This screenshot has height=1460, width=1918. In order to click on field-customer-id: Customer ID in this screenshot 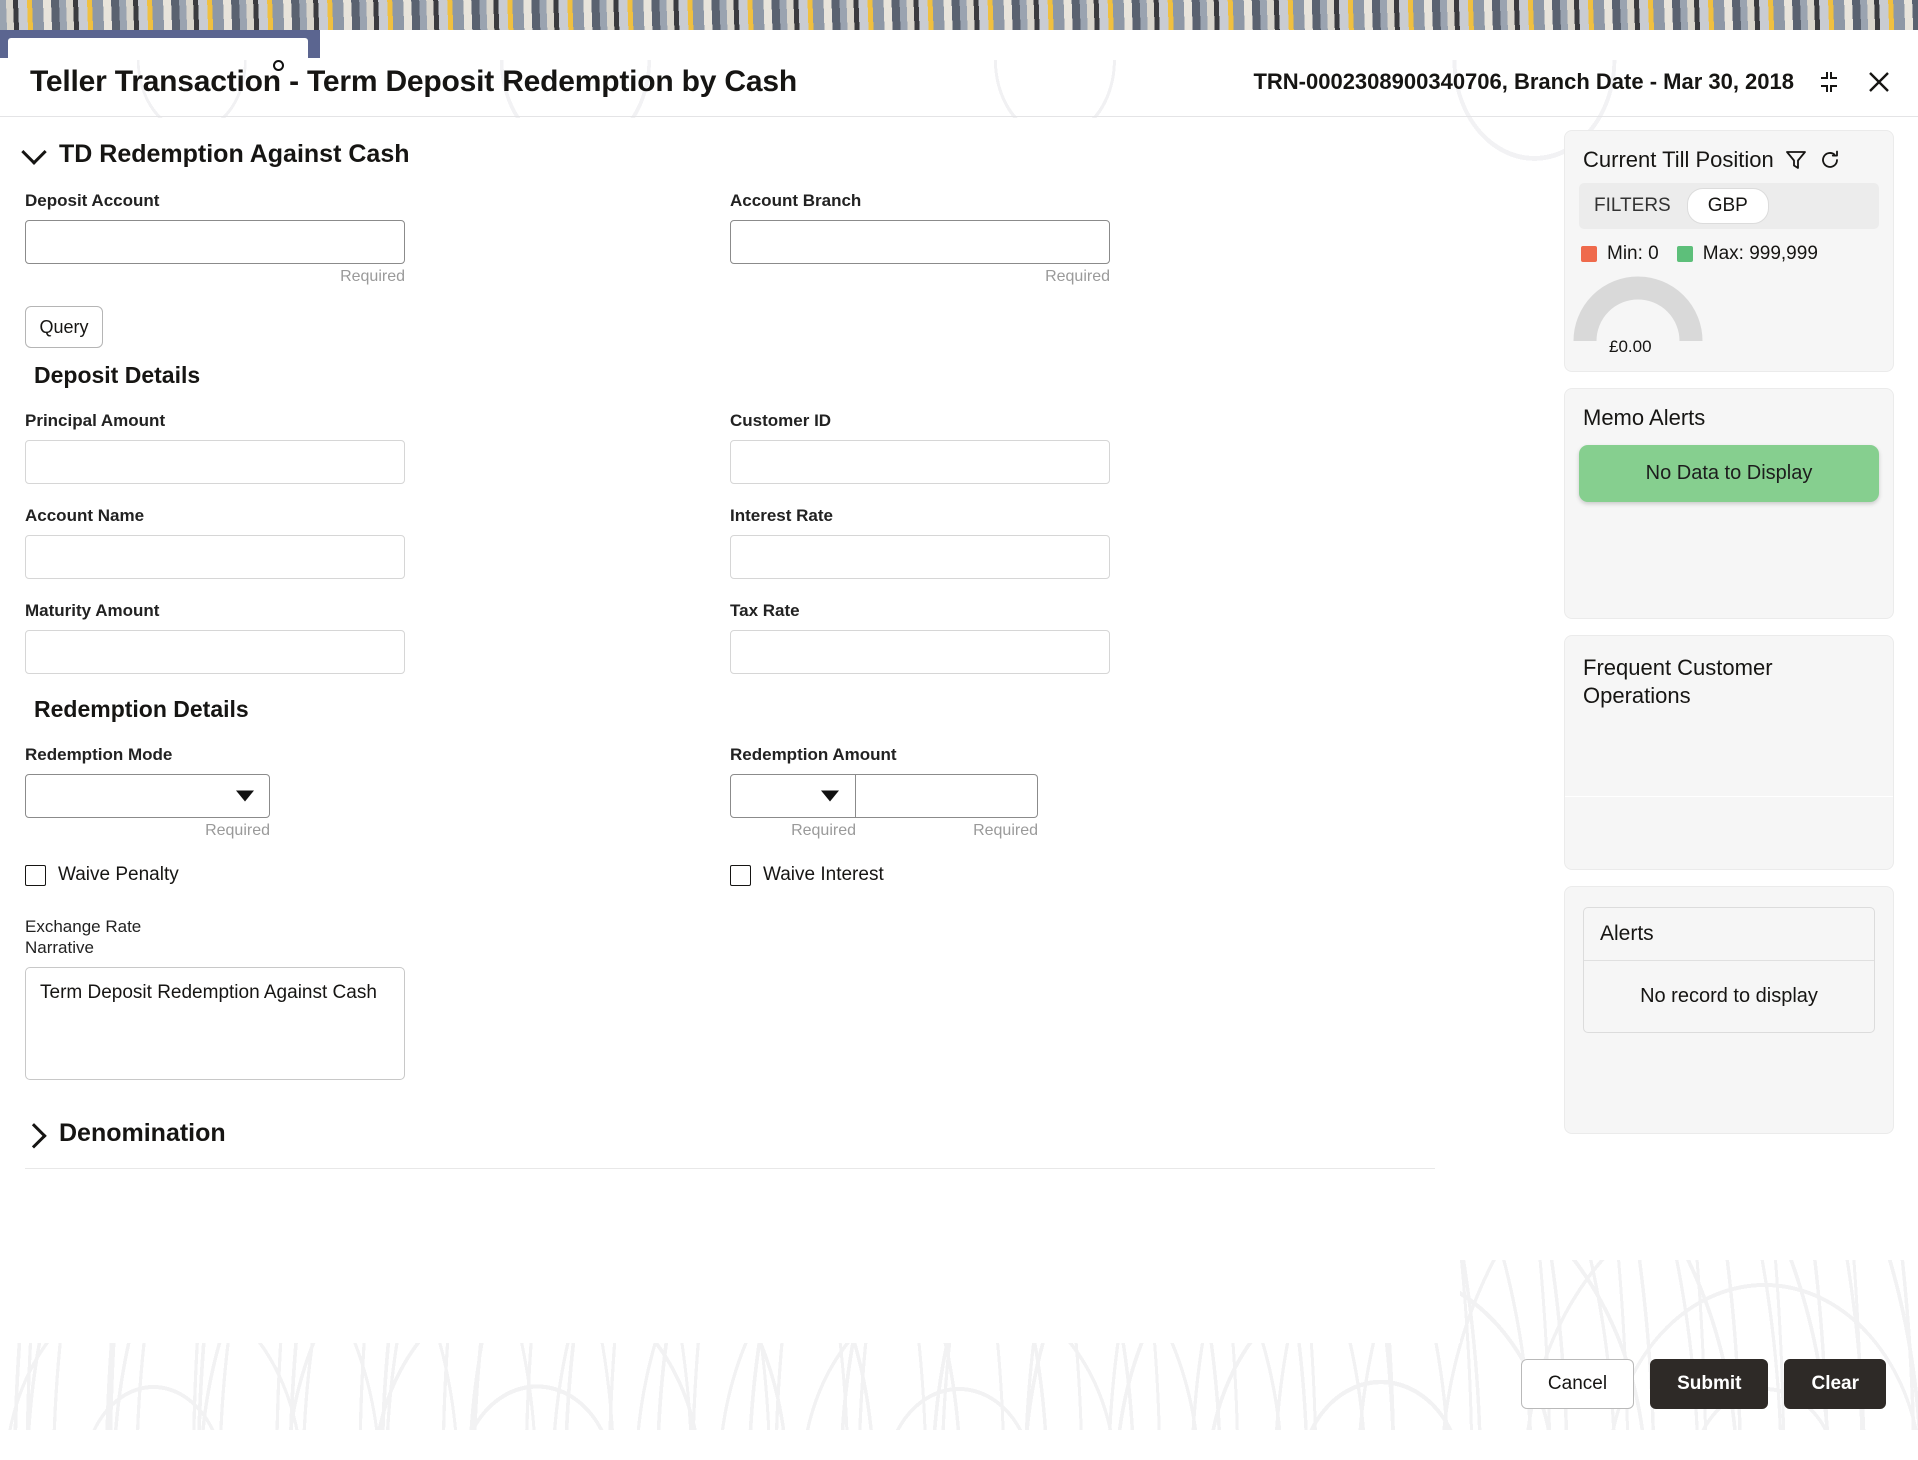, I will do `click(1082, 447)`.